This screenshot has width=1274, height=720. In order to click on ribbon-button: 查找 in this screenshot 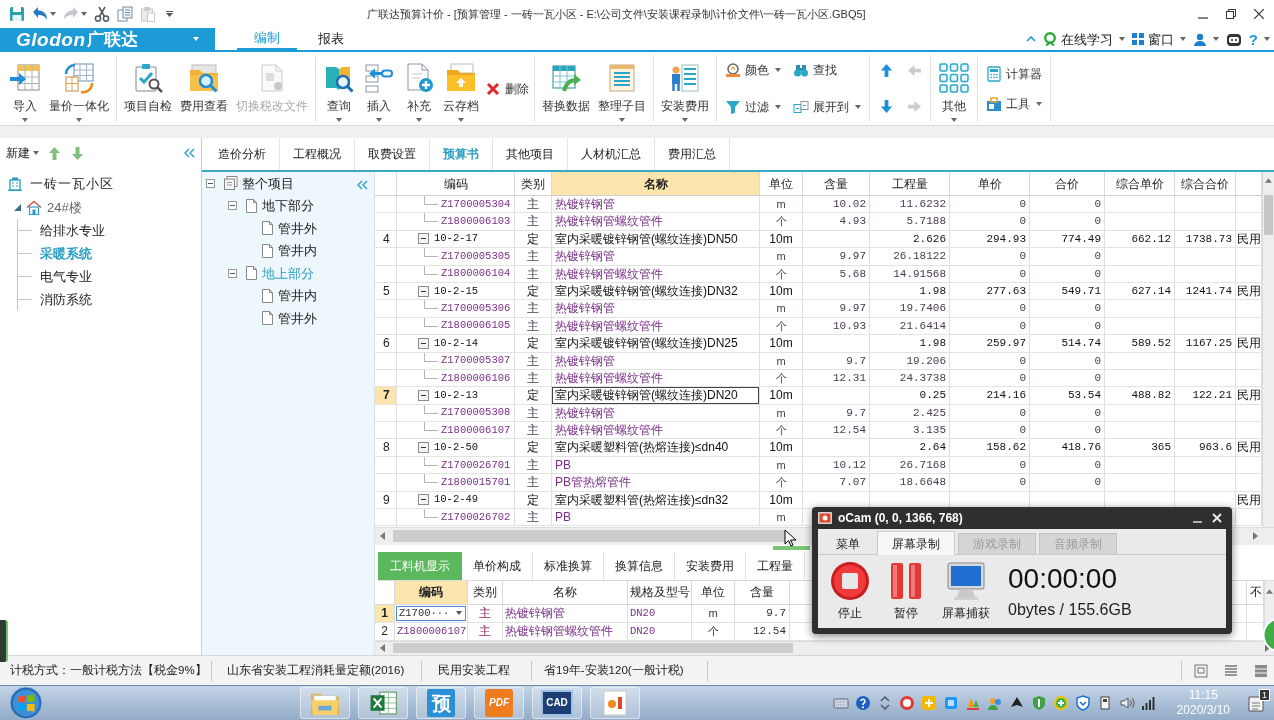, I will do `click(827, 70)`.